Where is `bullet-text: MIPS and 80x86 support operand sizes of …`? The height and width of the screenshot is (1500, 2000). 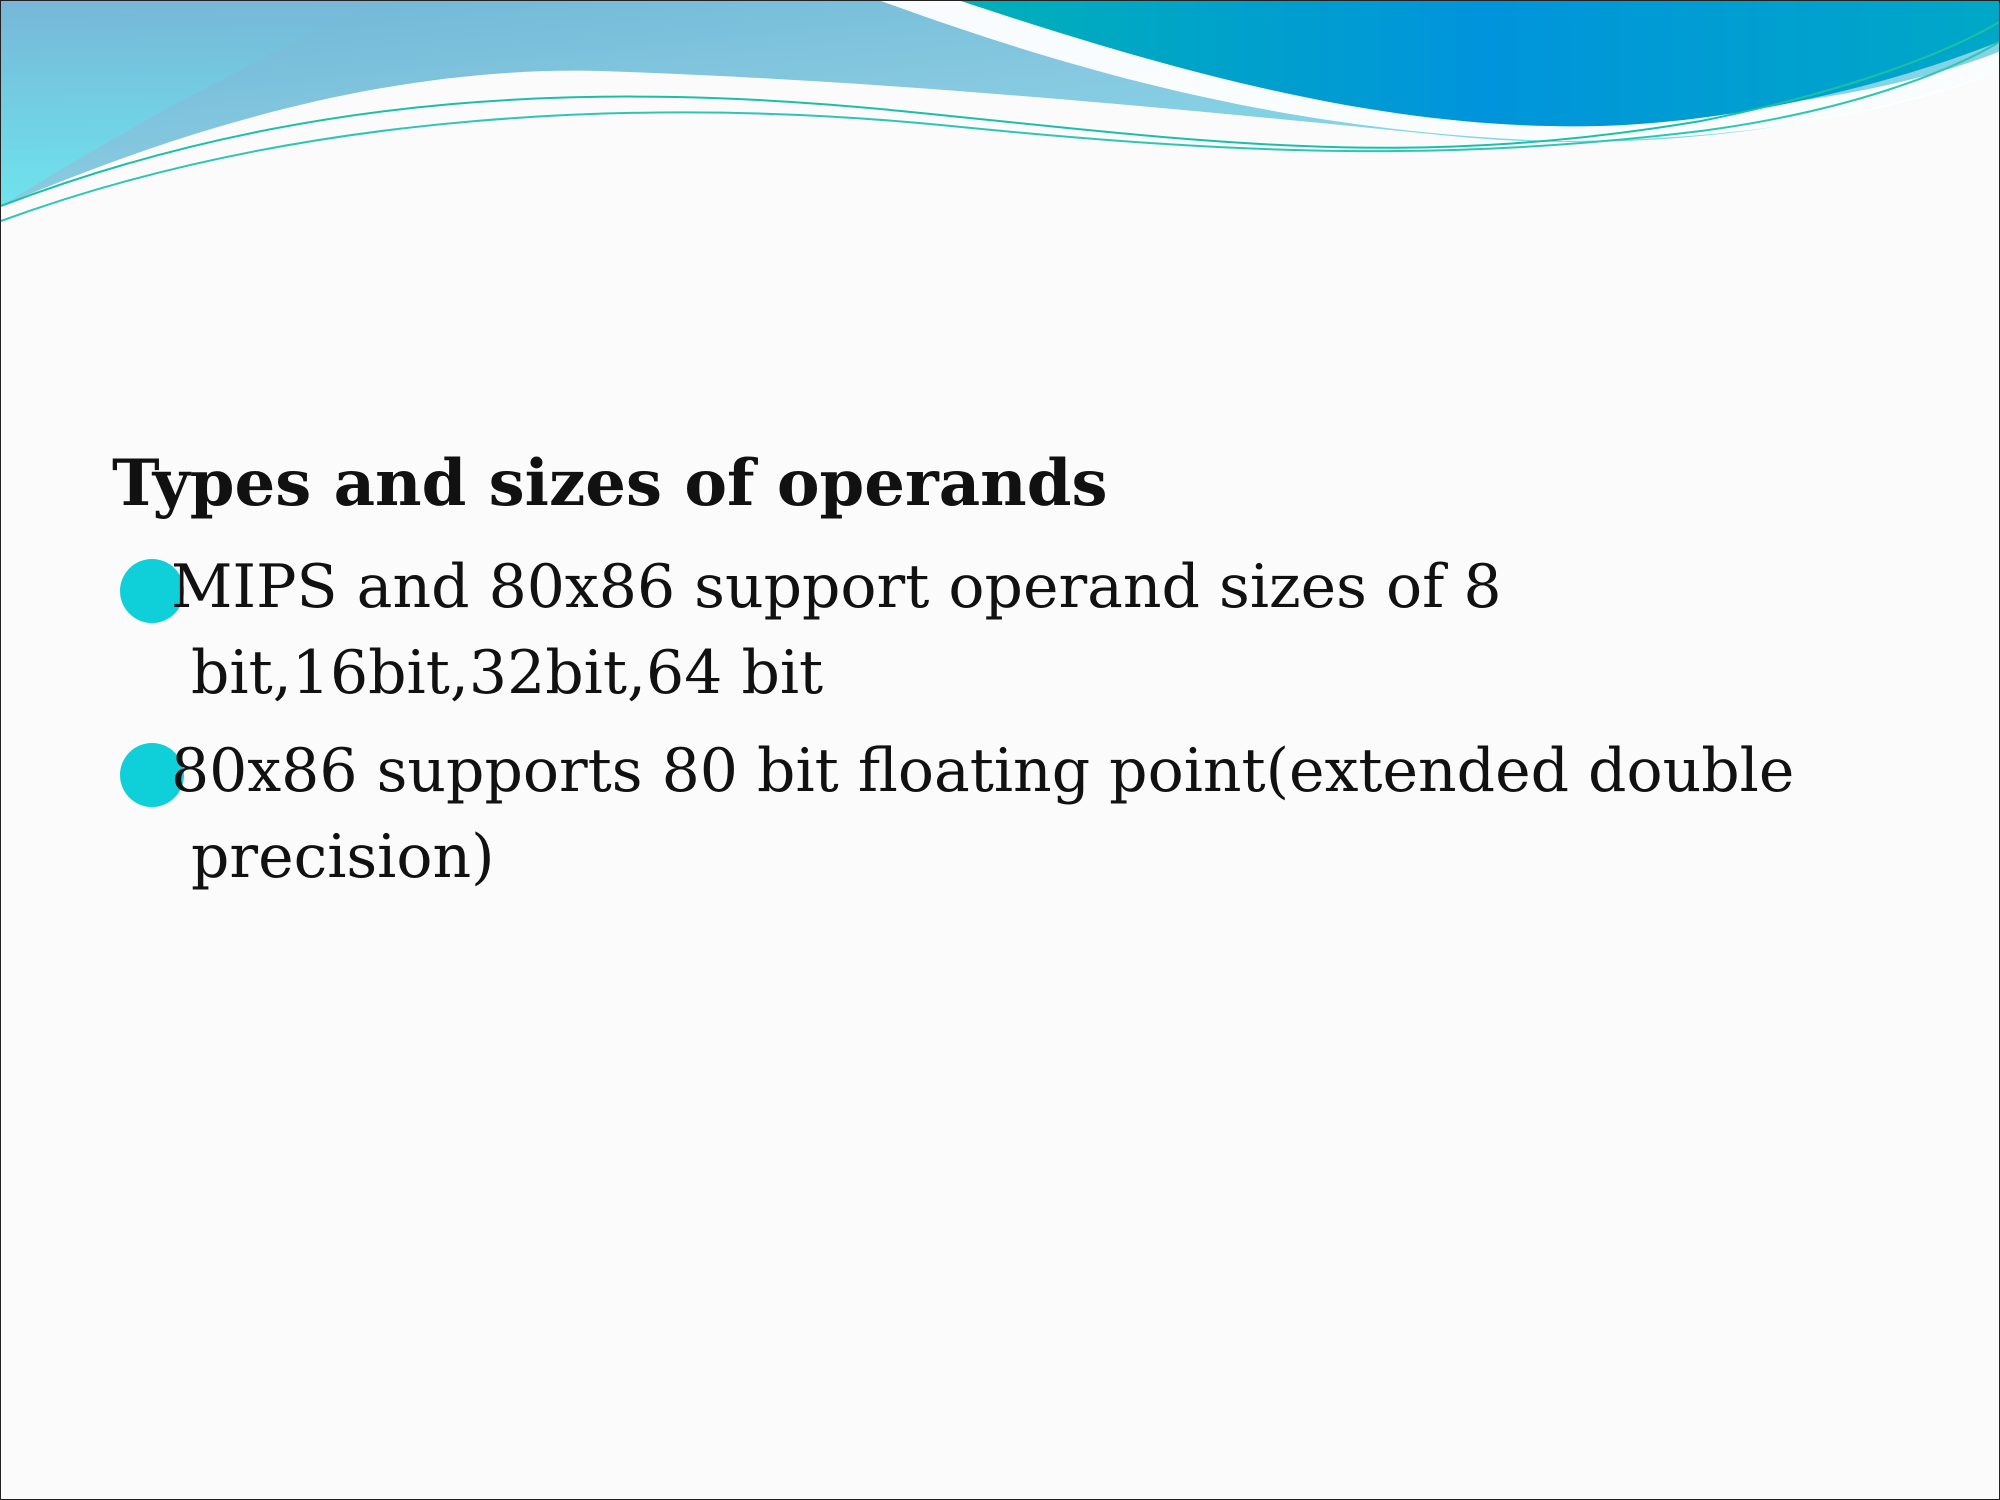 bullet-text: MIPS and 80x86 support operand sizes of … is located at coordinates (836, 630).